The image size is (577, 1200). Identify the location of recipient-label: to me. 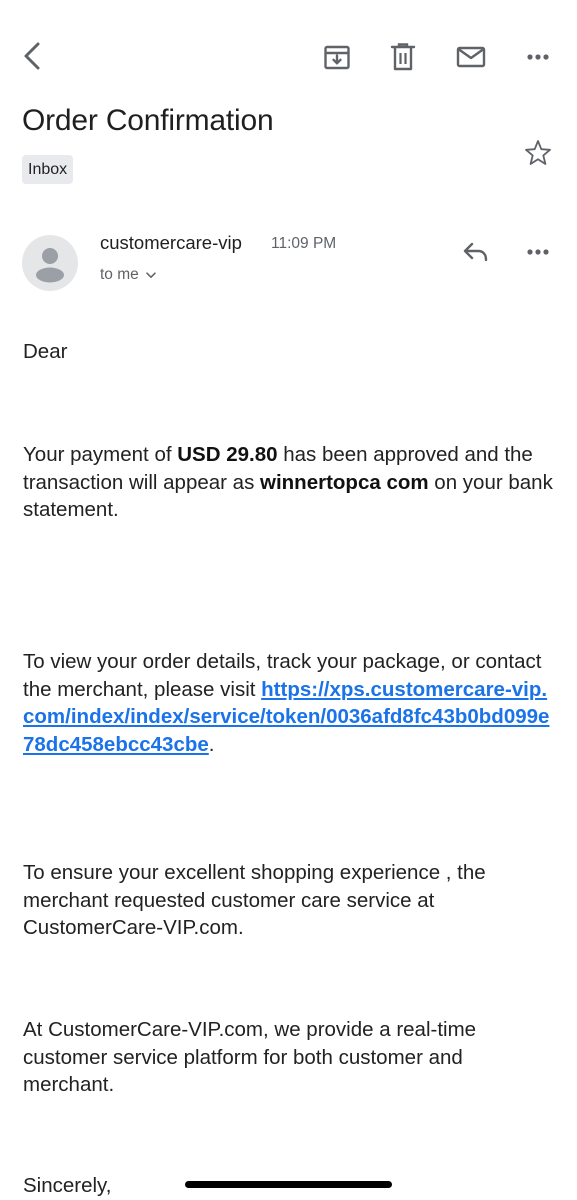
(119, 274).